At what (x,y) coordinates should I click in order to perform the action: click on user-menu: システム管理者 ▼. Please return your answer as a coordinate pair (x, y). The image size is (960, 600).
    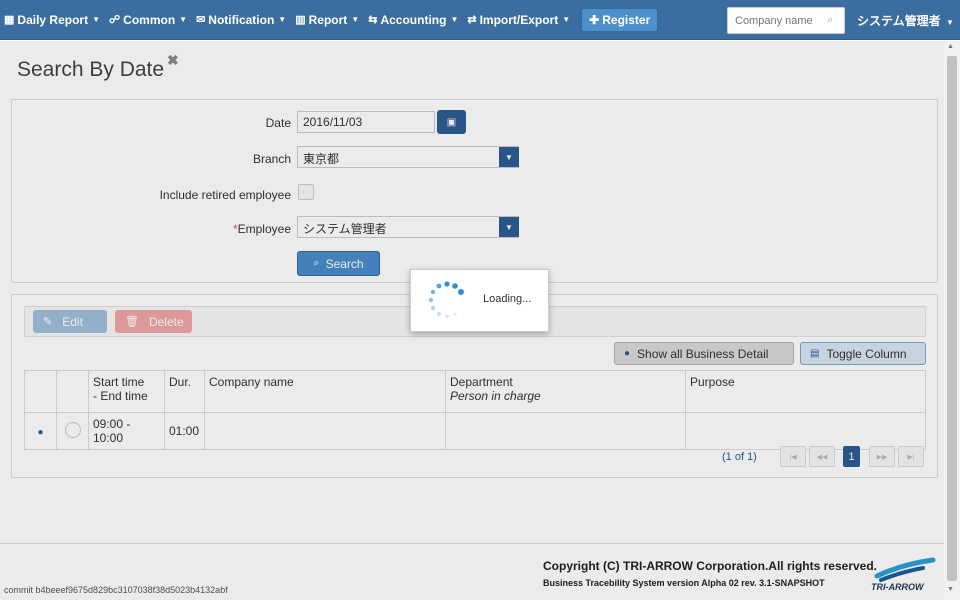
    Looking at the image, I should click on (905, 20).